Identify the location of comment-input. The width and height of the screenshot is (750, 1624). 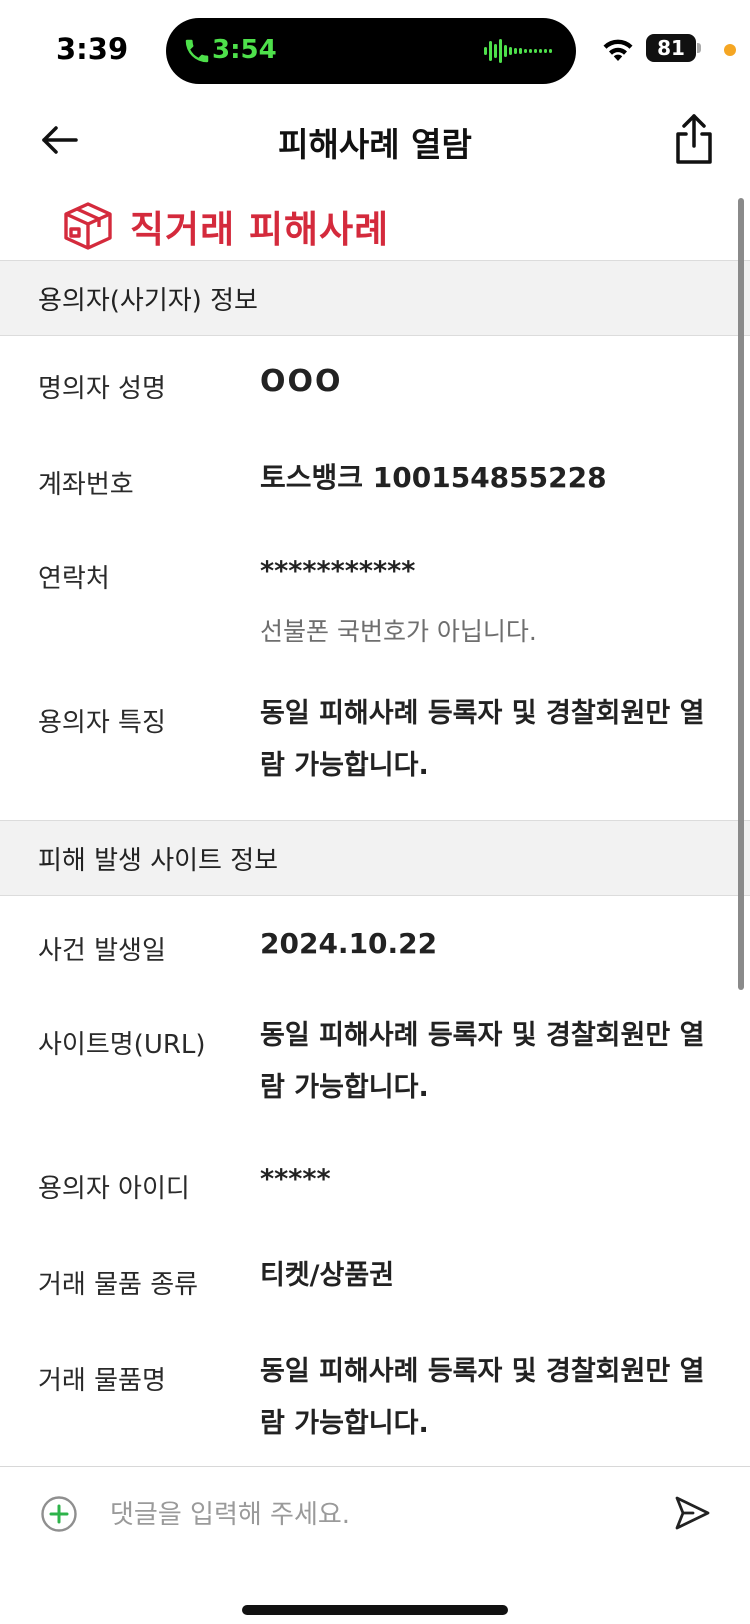
(370, 1515).